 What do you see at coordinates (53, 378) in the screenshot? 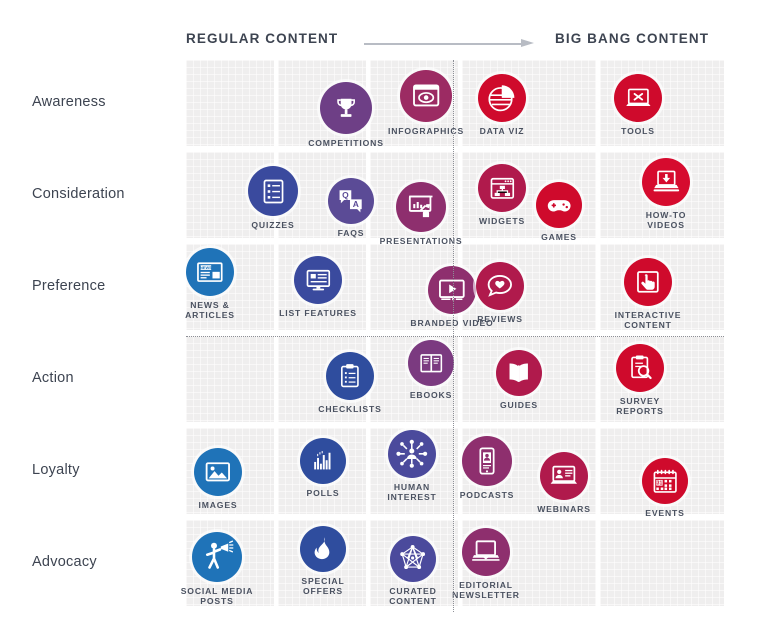
I see `stage-label-action: Action` at bounding box center [53, 378].